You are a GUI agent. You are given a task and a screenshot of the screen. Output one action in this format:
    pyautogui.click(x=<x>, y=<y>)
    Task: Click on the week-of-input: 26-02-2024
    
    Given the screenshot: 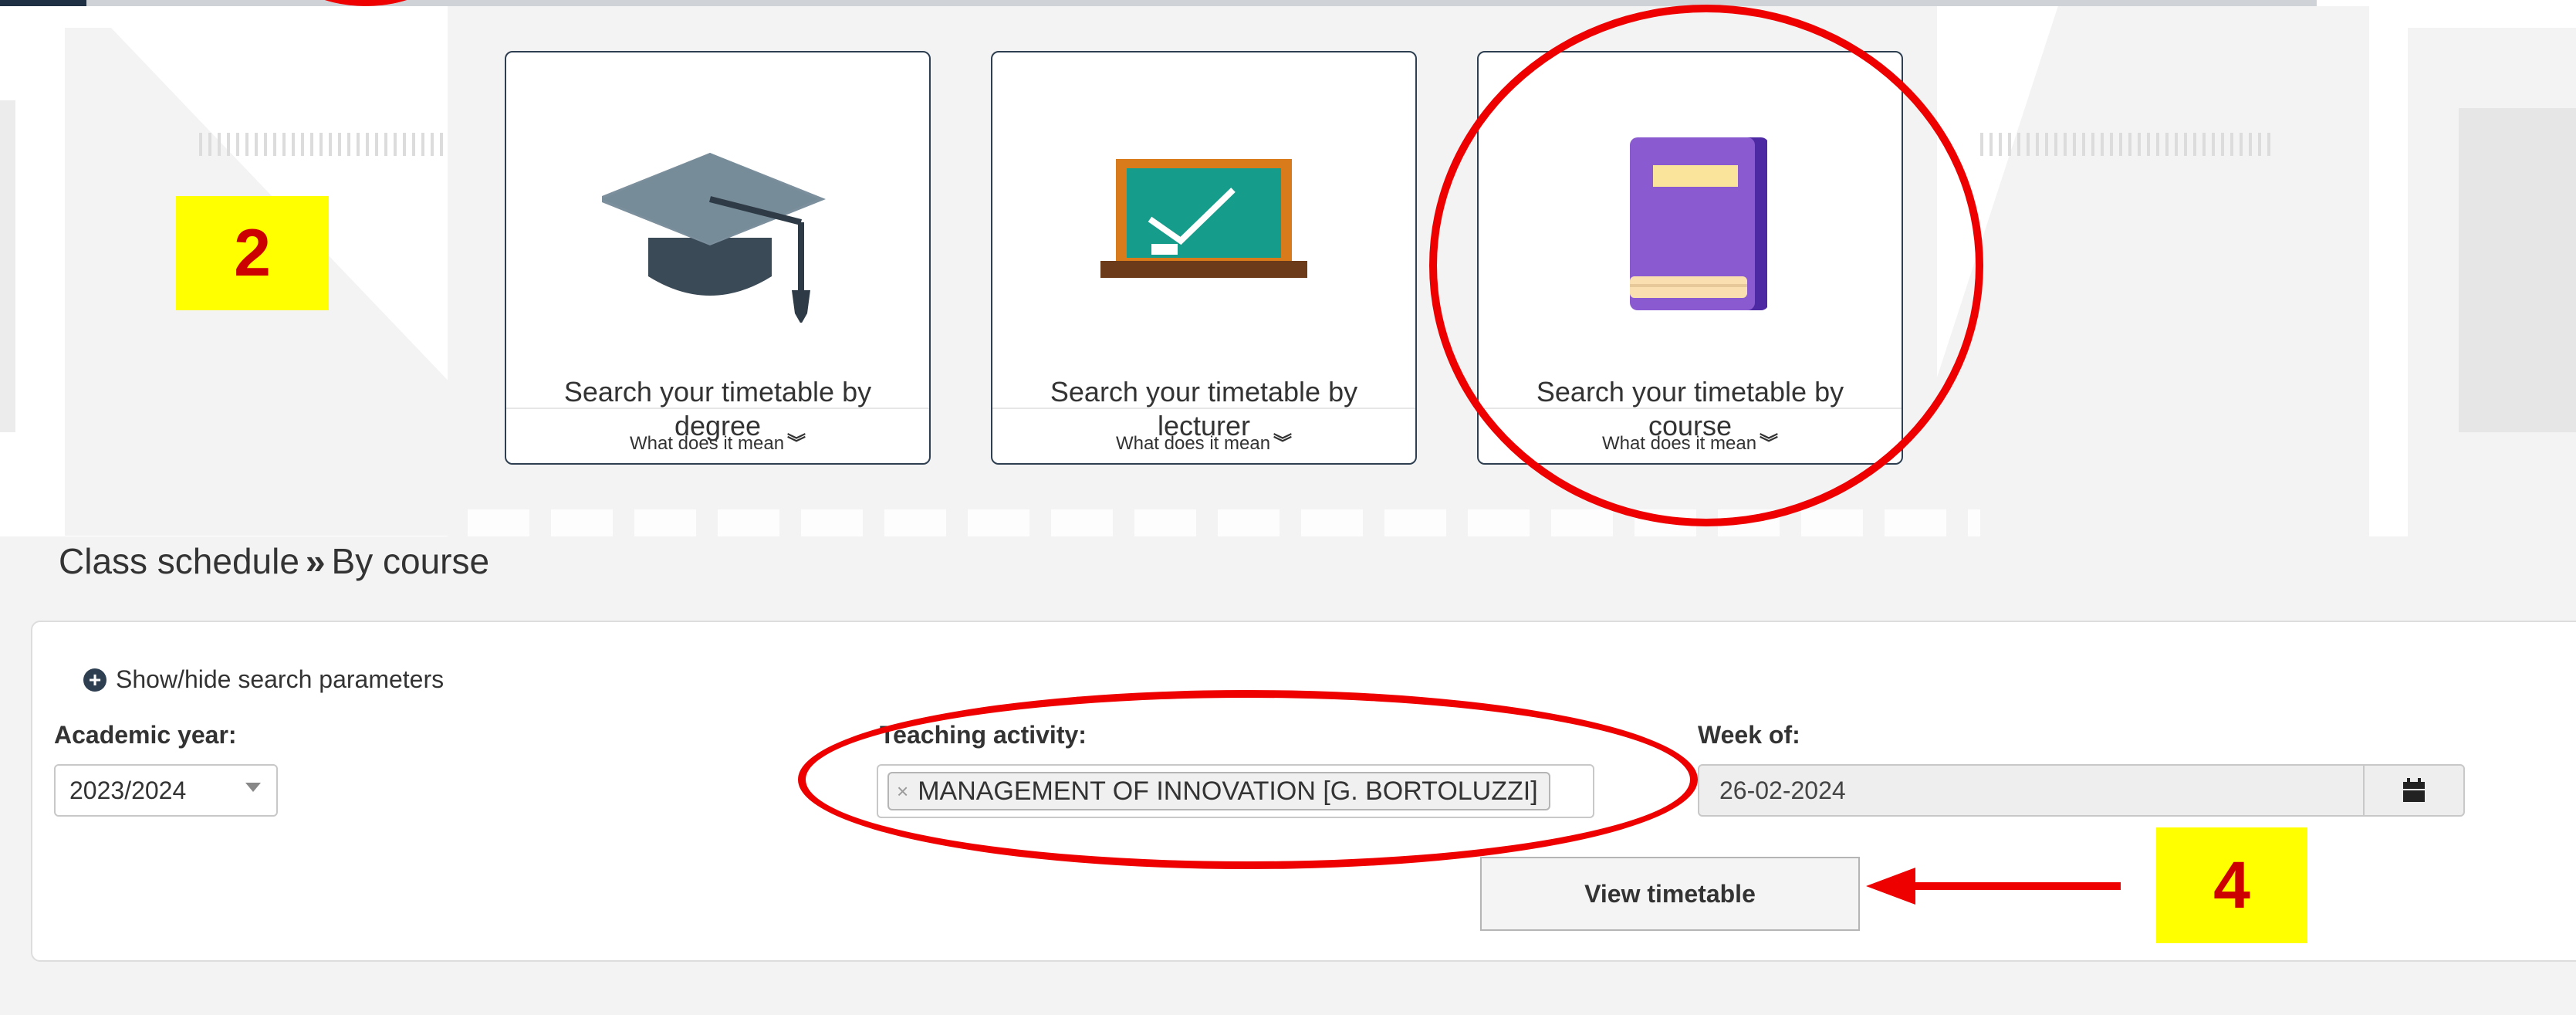 What is the action you would take?
    pyautogui.click(x=2032, y=791)
    